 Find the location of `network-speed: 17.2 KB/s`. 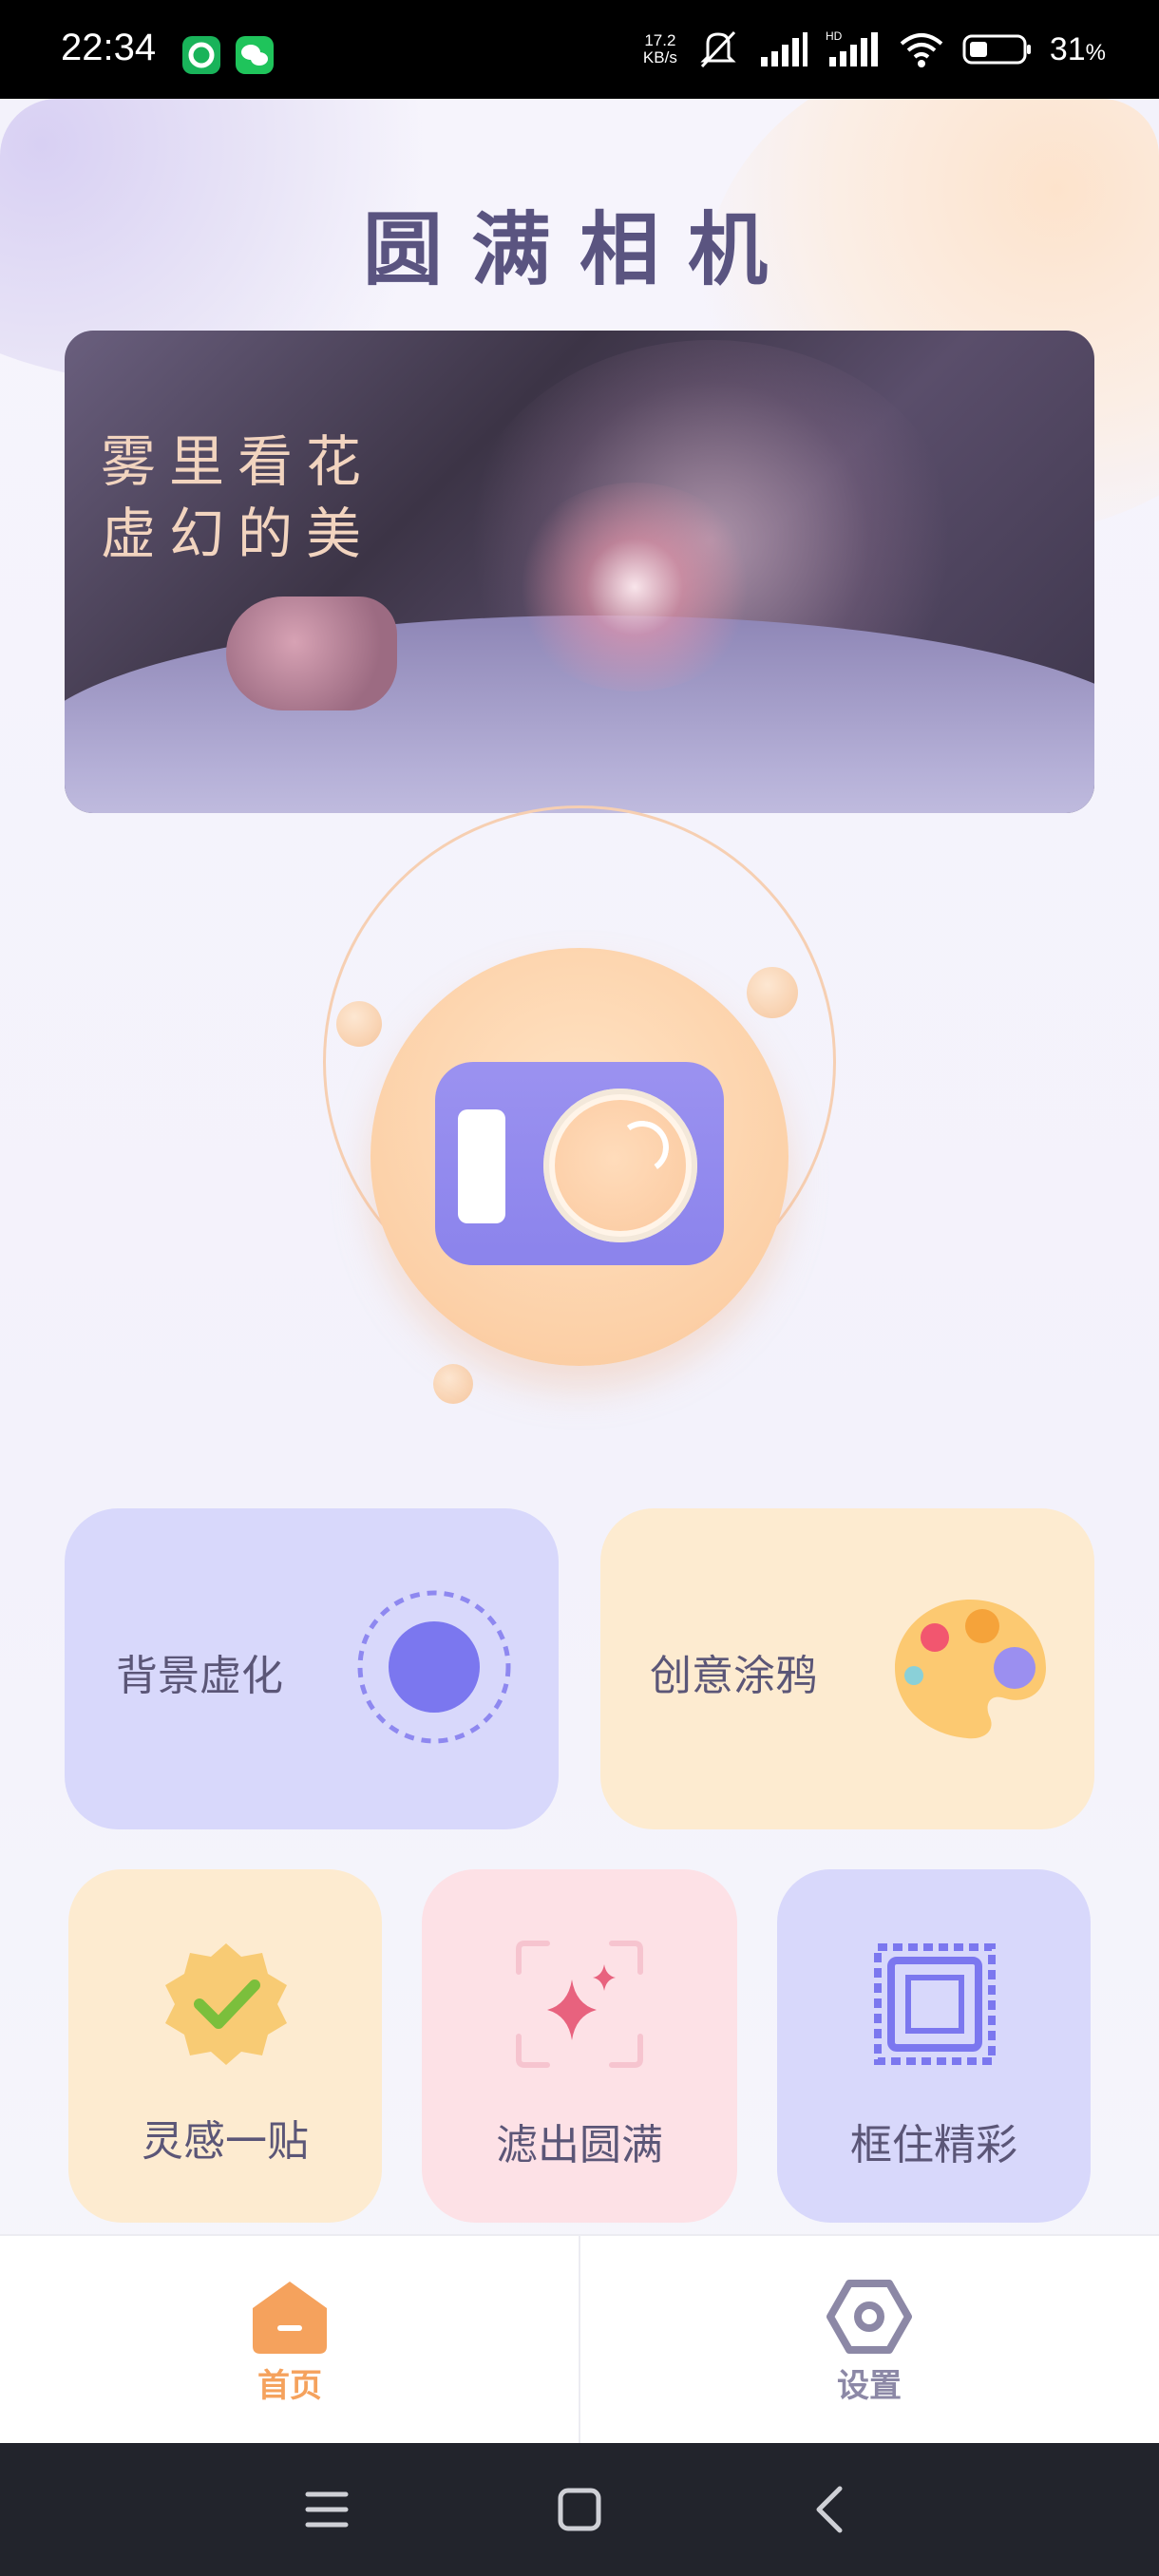

network-speed: 17.2 KB/s is located at coordinates (659, 48).